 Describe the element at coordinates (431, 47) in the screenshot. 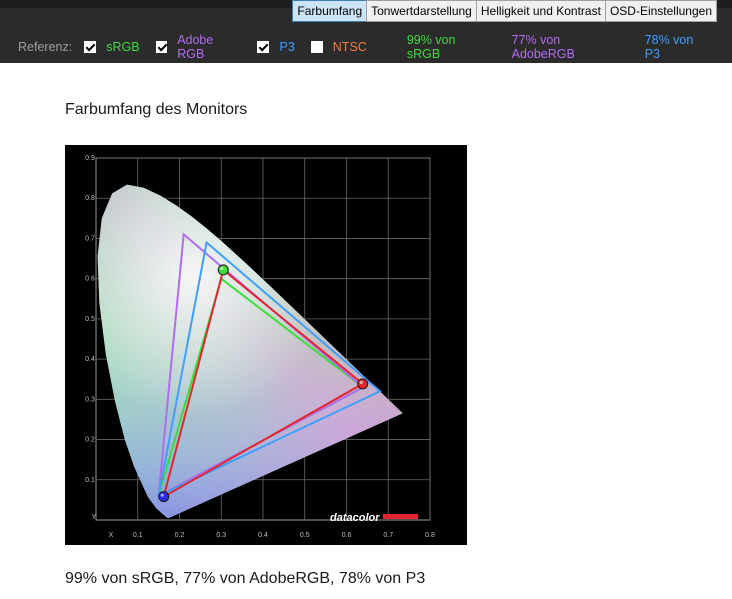

I see `stat-srgb: 99% von sRGB` at that location.